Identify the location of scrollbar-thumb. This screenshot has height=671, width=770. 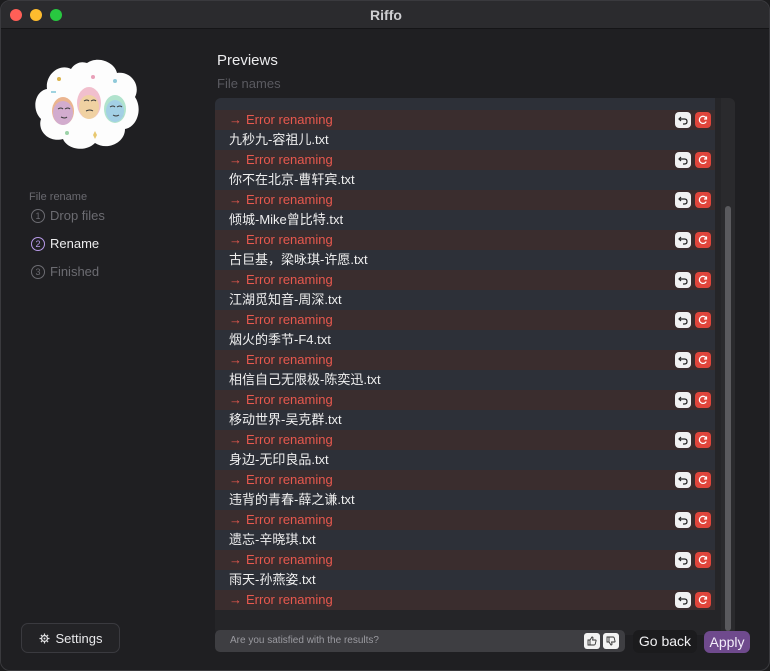
(728, 418).